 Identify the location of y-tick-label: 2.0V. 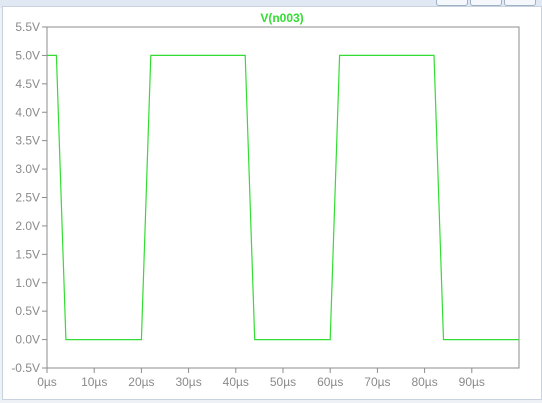
(27, 226).